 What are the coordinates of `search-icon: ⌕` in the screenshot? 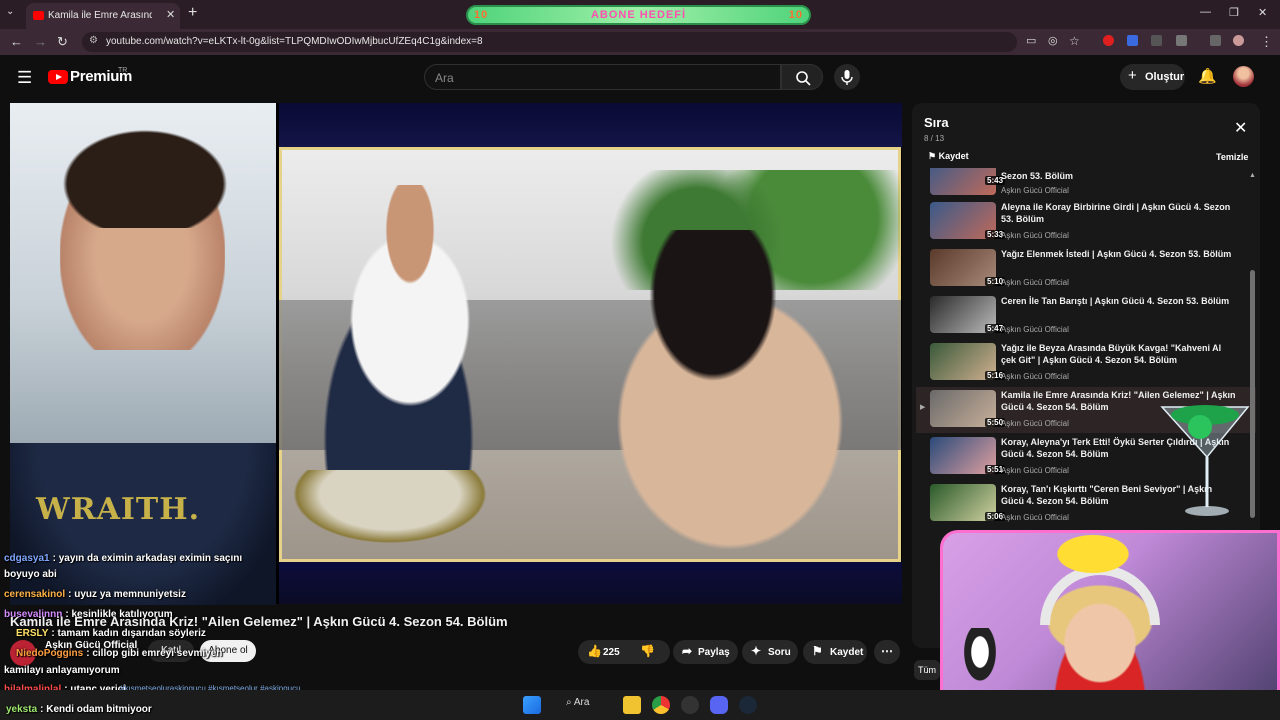 It's located at (570, 702).